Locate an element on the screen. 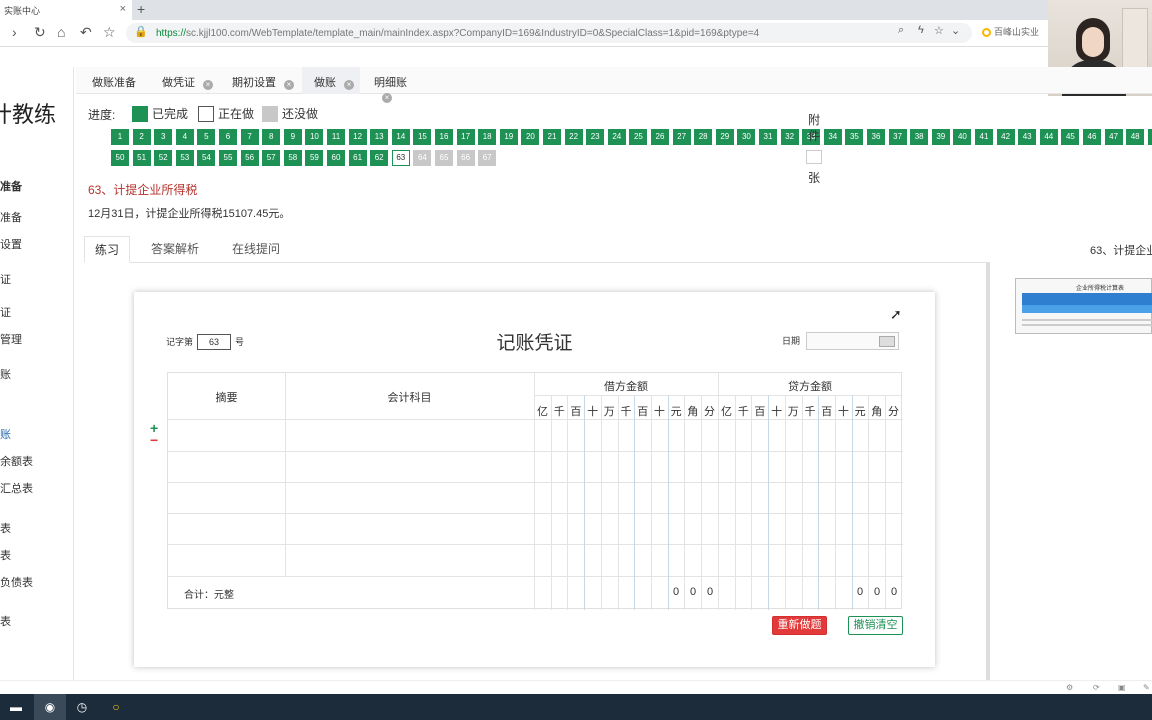 The image size is (1152, 720). page-tab: 期初设置 × is located at coordinates (260, 80).